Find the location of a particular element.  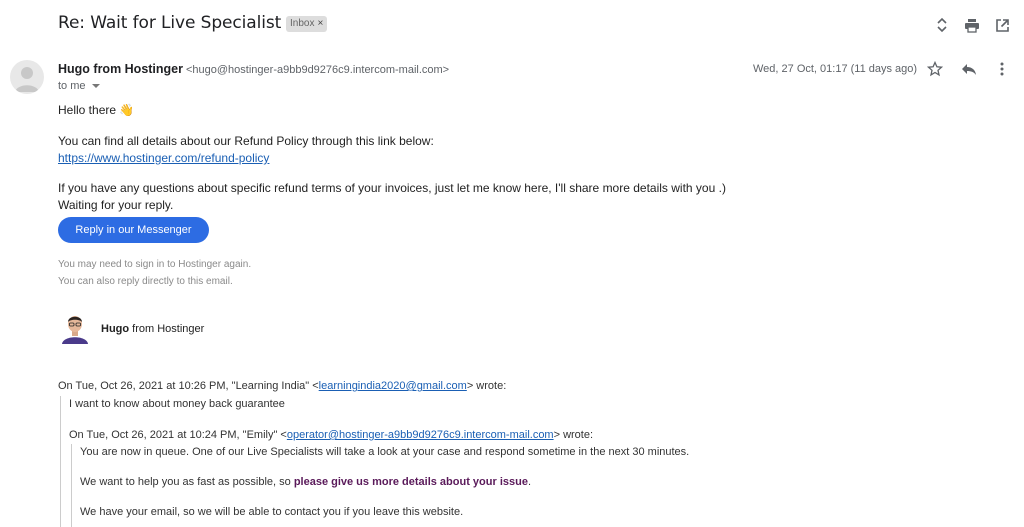

refund-policy-link: https://www.hostinger.com/refund-policy is located at coordinates (163, 158).